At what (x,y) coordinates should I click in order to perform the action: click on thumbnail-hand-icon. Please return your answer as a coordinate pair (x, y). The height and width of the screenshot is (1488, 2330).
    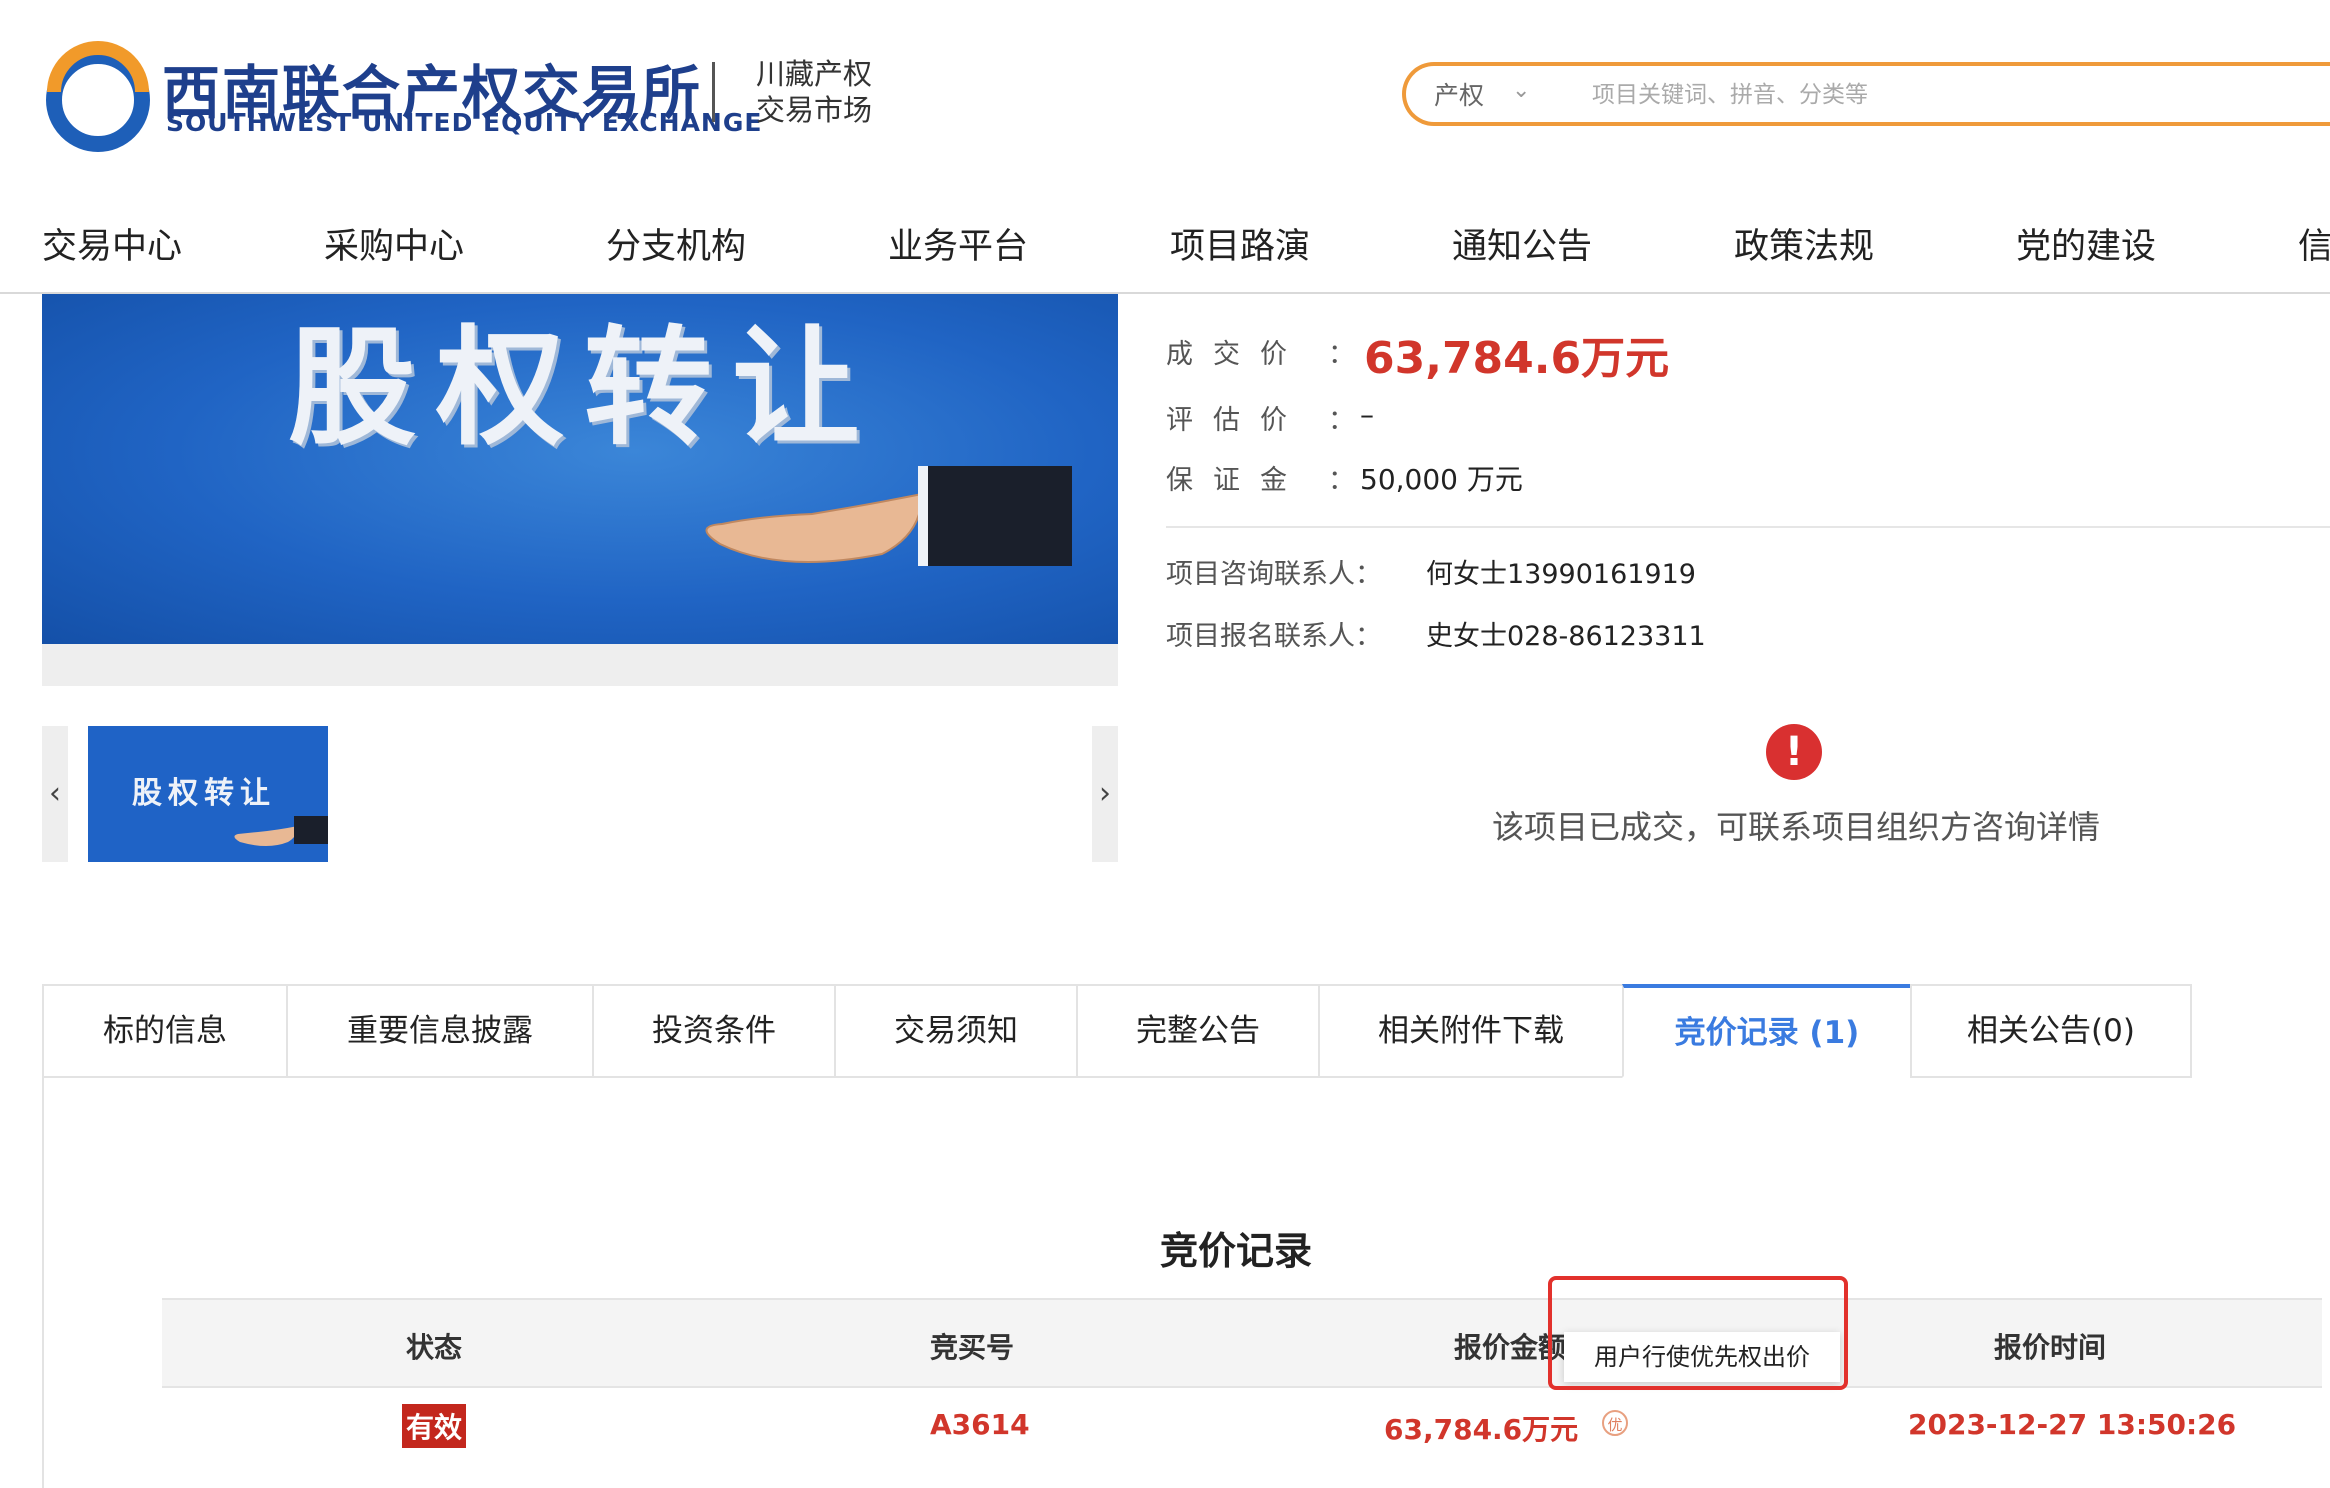
    Looking at the image, I should click on (281, 831).